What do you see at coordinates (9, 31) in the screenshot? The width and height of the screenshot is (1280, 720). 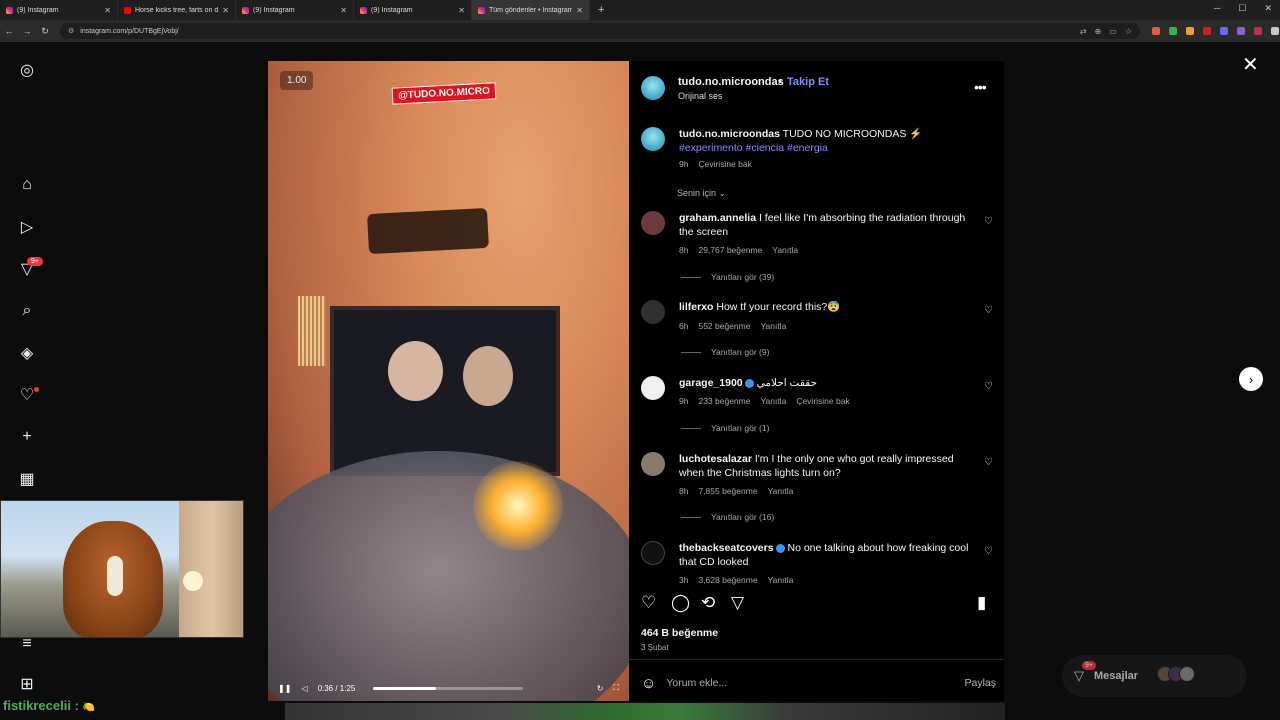 I see `back-icon: ←` at bounding box center [9, 31].